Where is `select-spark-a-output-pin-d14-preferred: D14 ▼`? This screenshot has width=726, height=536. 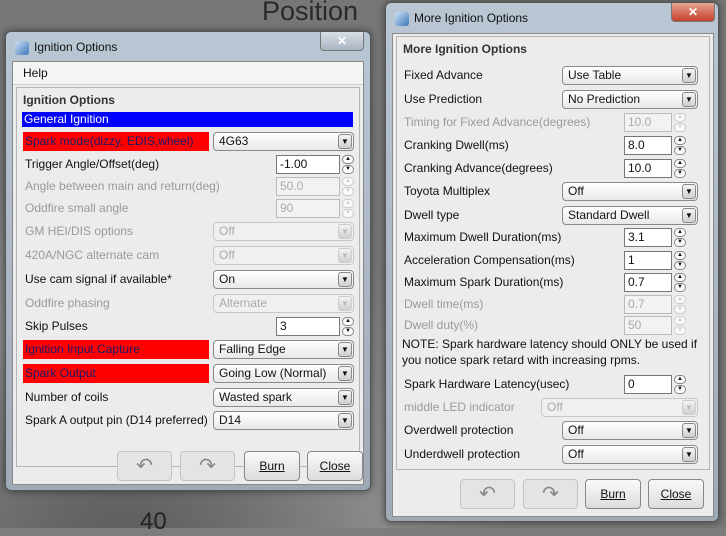 select-spark-a-output-pin-d14-preferred: D14 ▼ is located at coordinates (283, 420).